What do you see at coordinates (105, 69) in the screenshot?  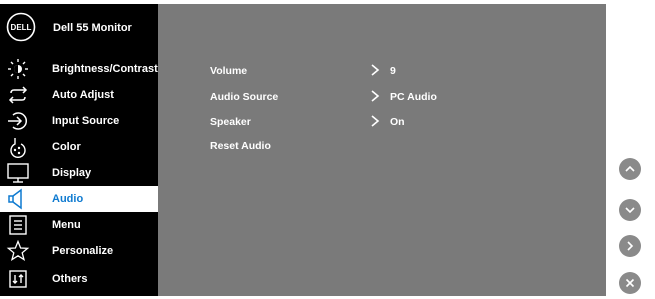 I see `menu-label: Brightness/Contrast` at bounding box center [105, 69].